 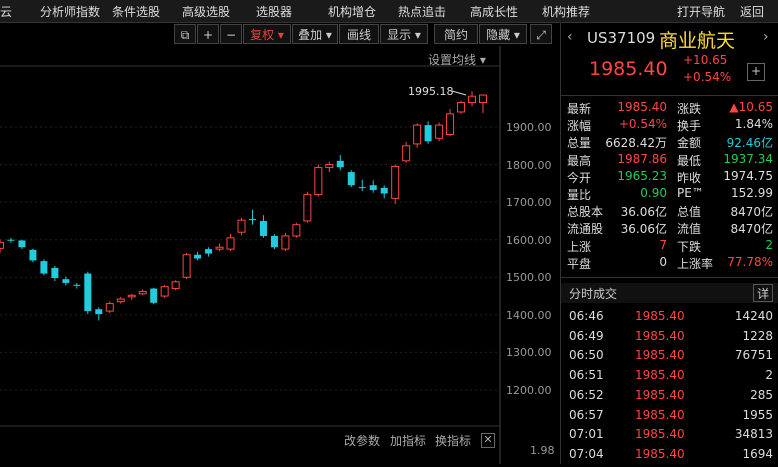 I want to click on menu-item: 热点追击, so click(x=422, y=11).